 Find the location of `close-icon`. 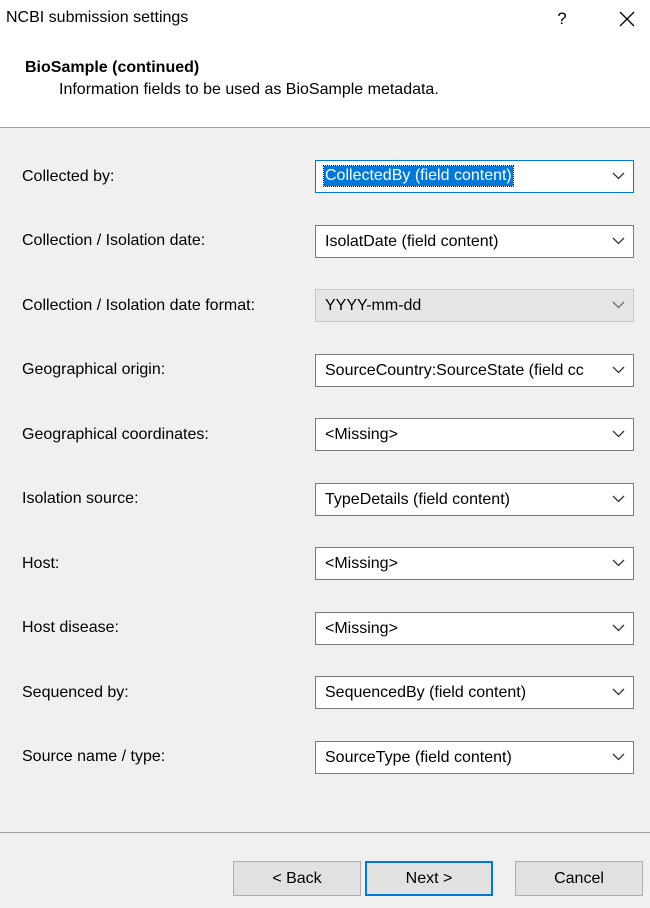

close-icon is located at coordinates (627, 19).